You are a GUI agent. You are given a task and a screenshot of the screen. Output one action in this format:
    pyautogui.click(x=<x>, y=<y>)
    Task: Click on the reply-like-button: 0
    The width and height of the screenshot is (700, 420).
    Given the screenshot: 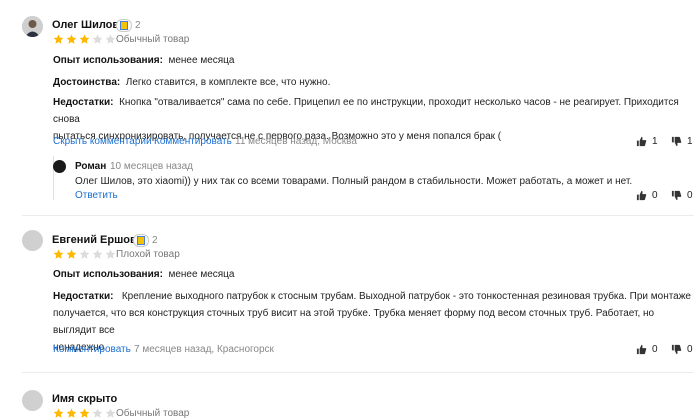 What is the action you would take?
    pyautogui.click(x=647, y=195)
    